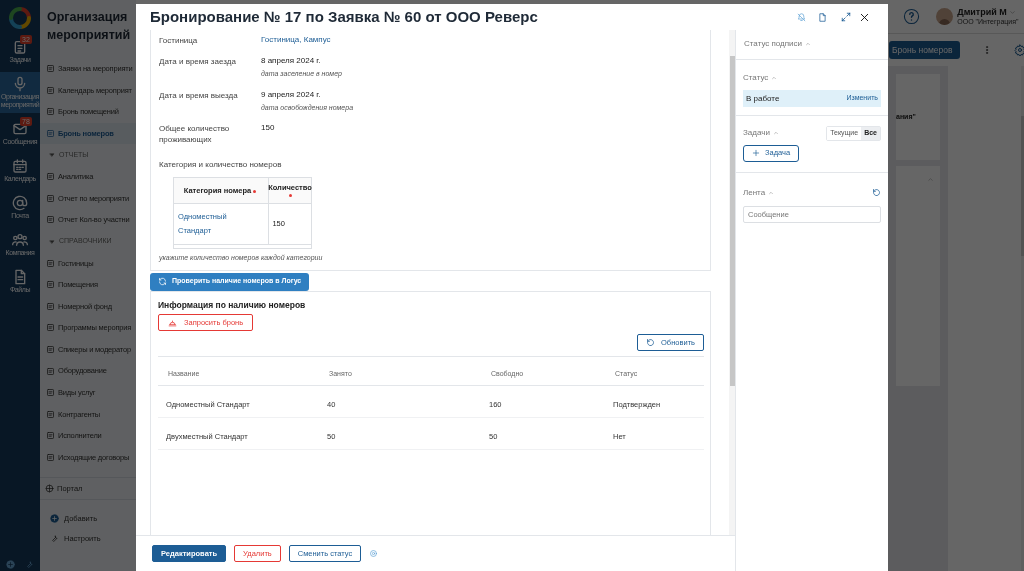 The width and height of the screenshot is (1024, 571). What do you see at coordinates (291, 60) in the screenshot?
I see `field-value: 8 апреля 2024 г.` at bounding box center [291, 60].